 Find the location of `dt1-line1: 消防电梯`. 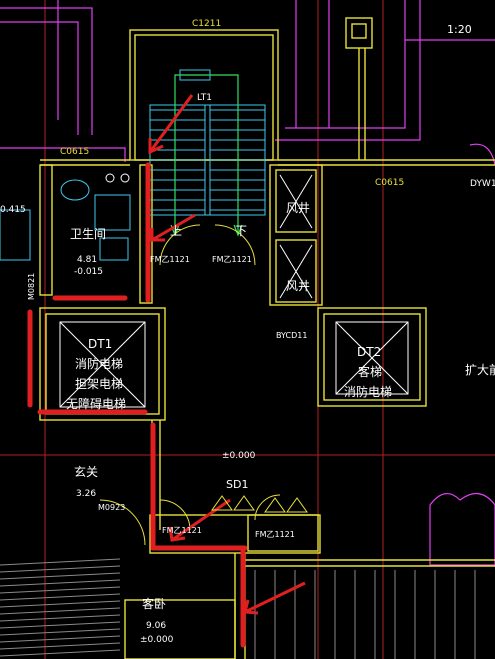

dt1-line1: 消防电梯 is located at coordinates (99, 363).